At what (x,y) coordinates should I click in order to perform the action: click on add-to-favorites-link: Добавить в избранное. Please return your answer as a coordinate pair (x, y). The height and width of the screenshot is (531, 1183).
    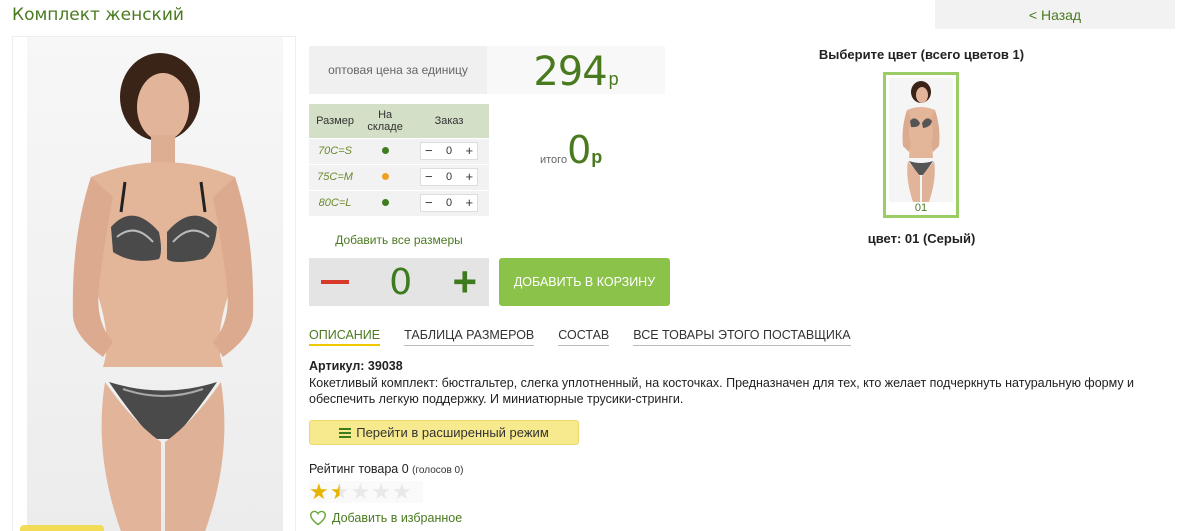
    Looking at the image, I should click on (385, 518).